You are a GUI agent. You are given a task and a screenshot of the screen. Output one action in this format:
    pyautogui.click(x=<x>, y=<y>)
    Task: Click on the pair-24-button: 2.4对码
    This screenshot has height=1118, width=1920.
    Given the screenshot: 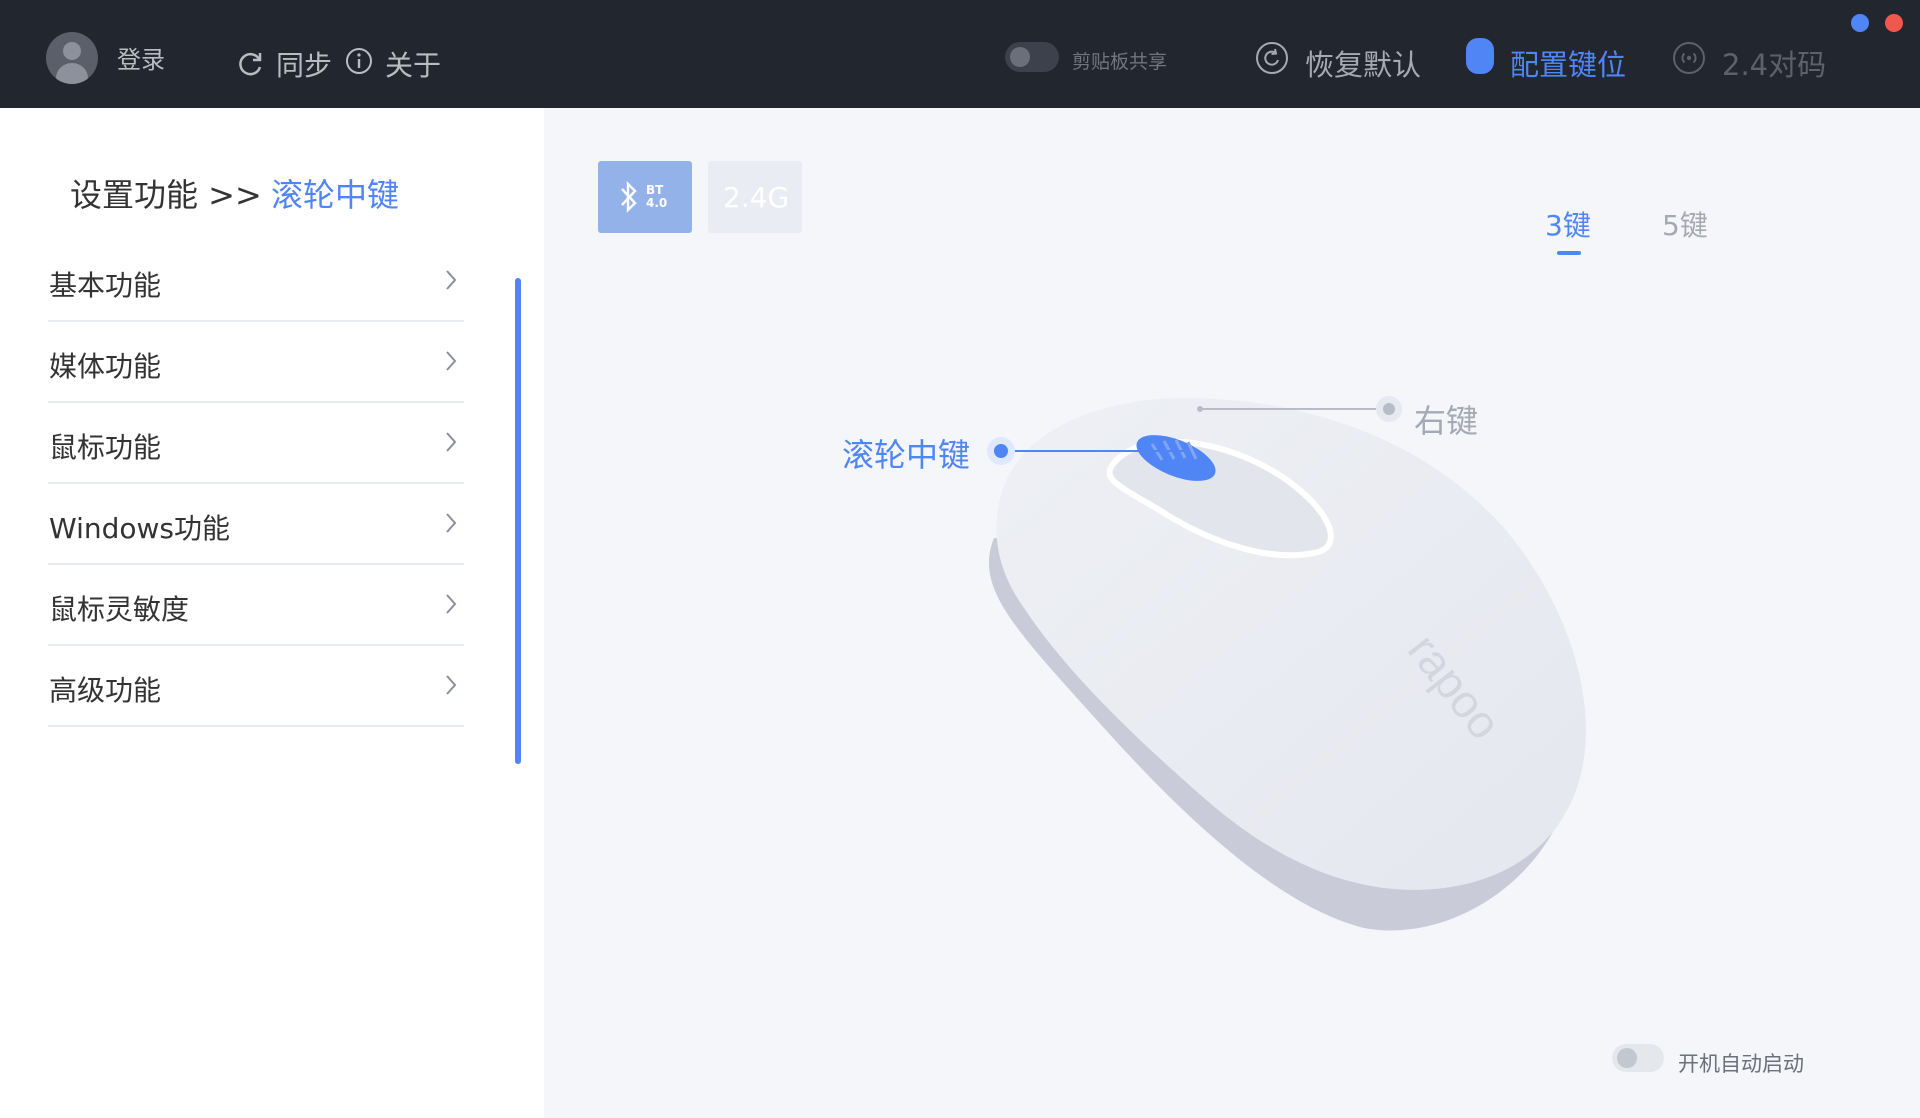 What is the action you would take?
    pyautogui.click(x=1774, y=63)
    